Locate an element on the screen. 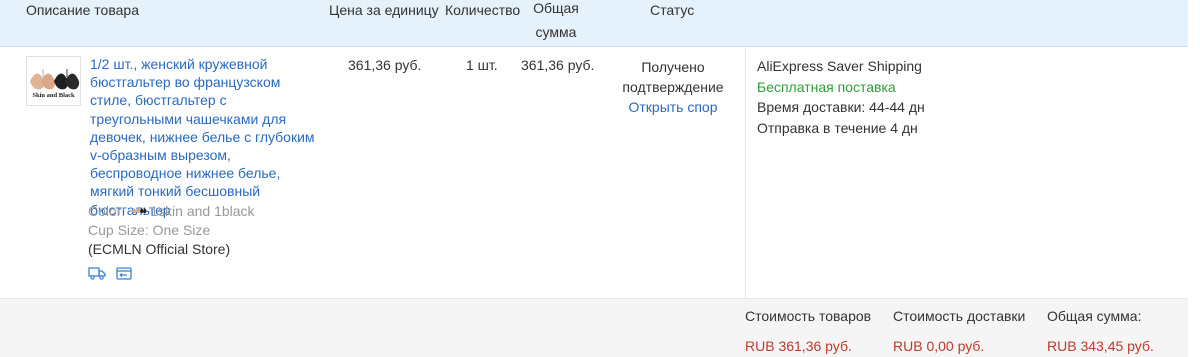  column-divider is located at coordinates (745, 173).